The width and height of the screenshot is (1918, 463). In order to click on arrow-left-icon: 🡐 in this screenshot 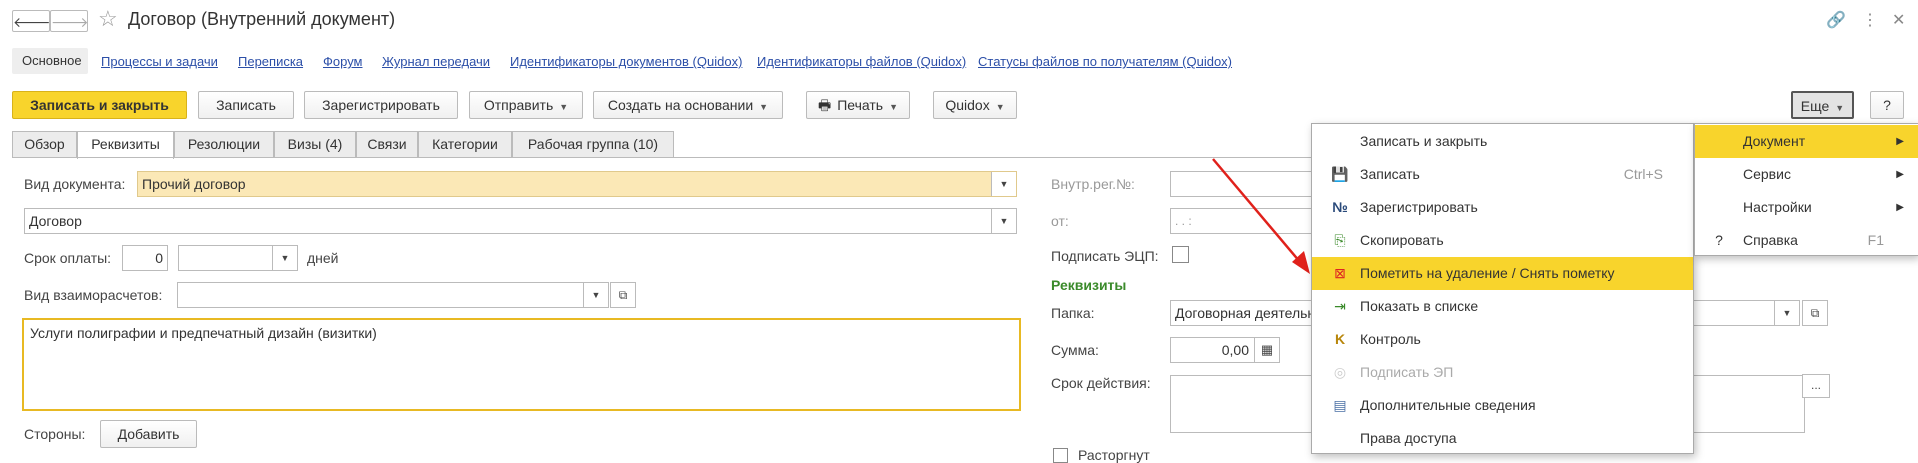, I will do `click(32, 22)`.